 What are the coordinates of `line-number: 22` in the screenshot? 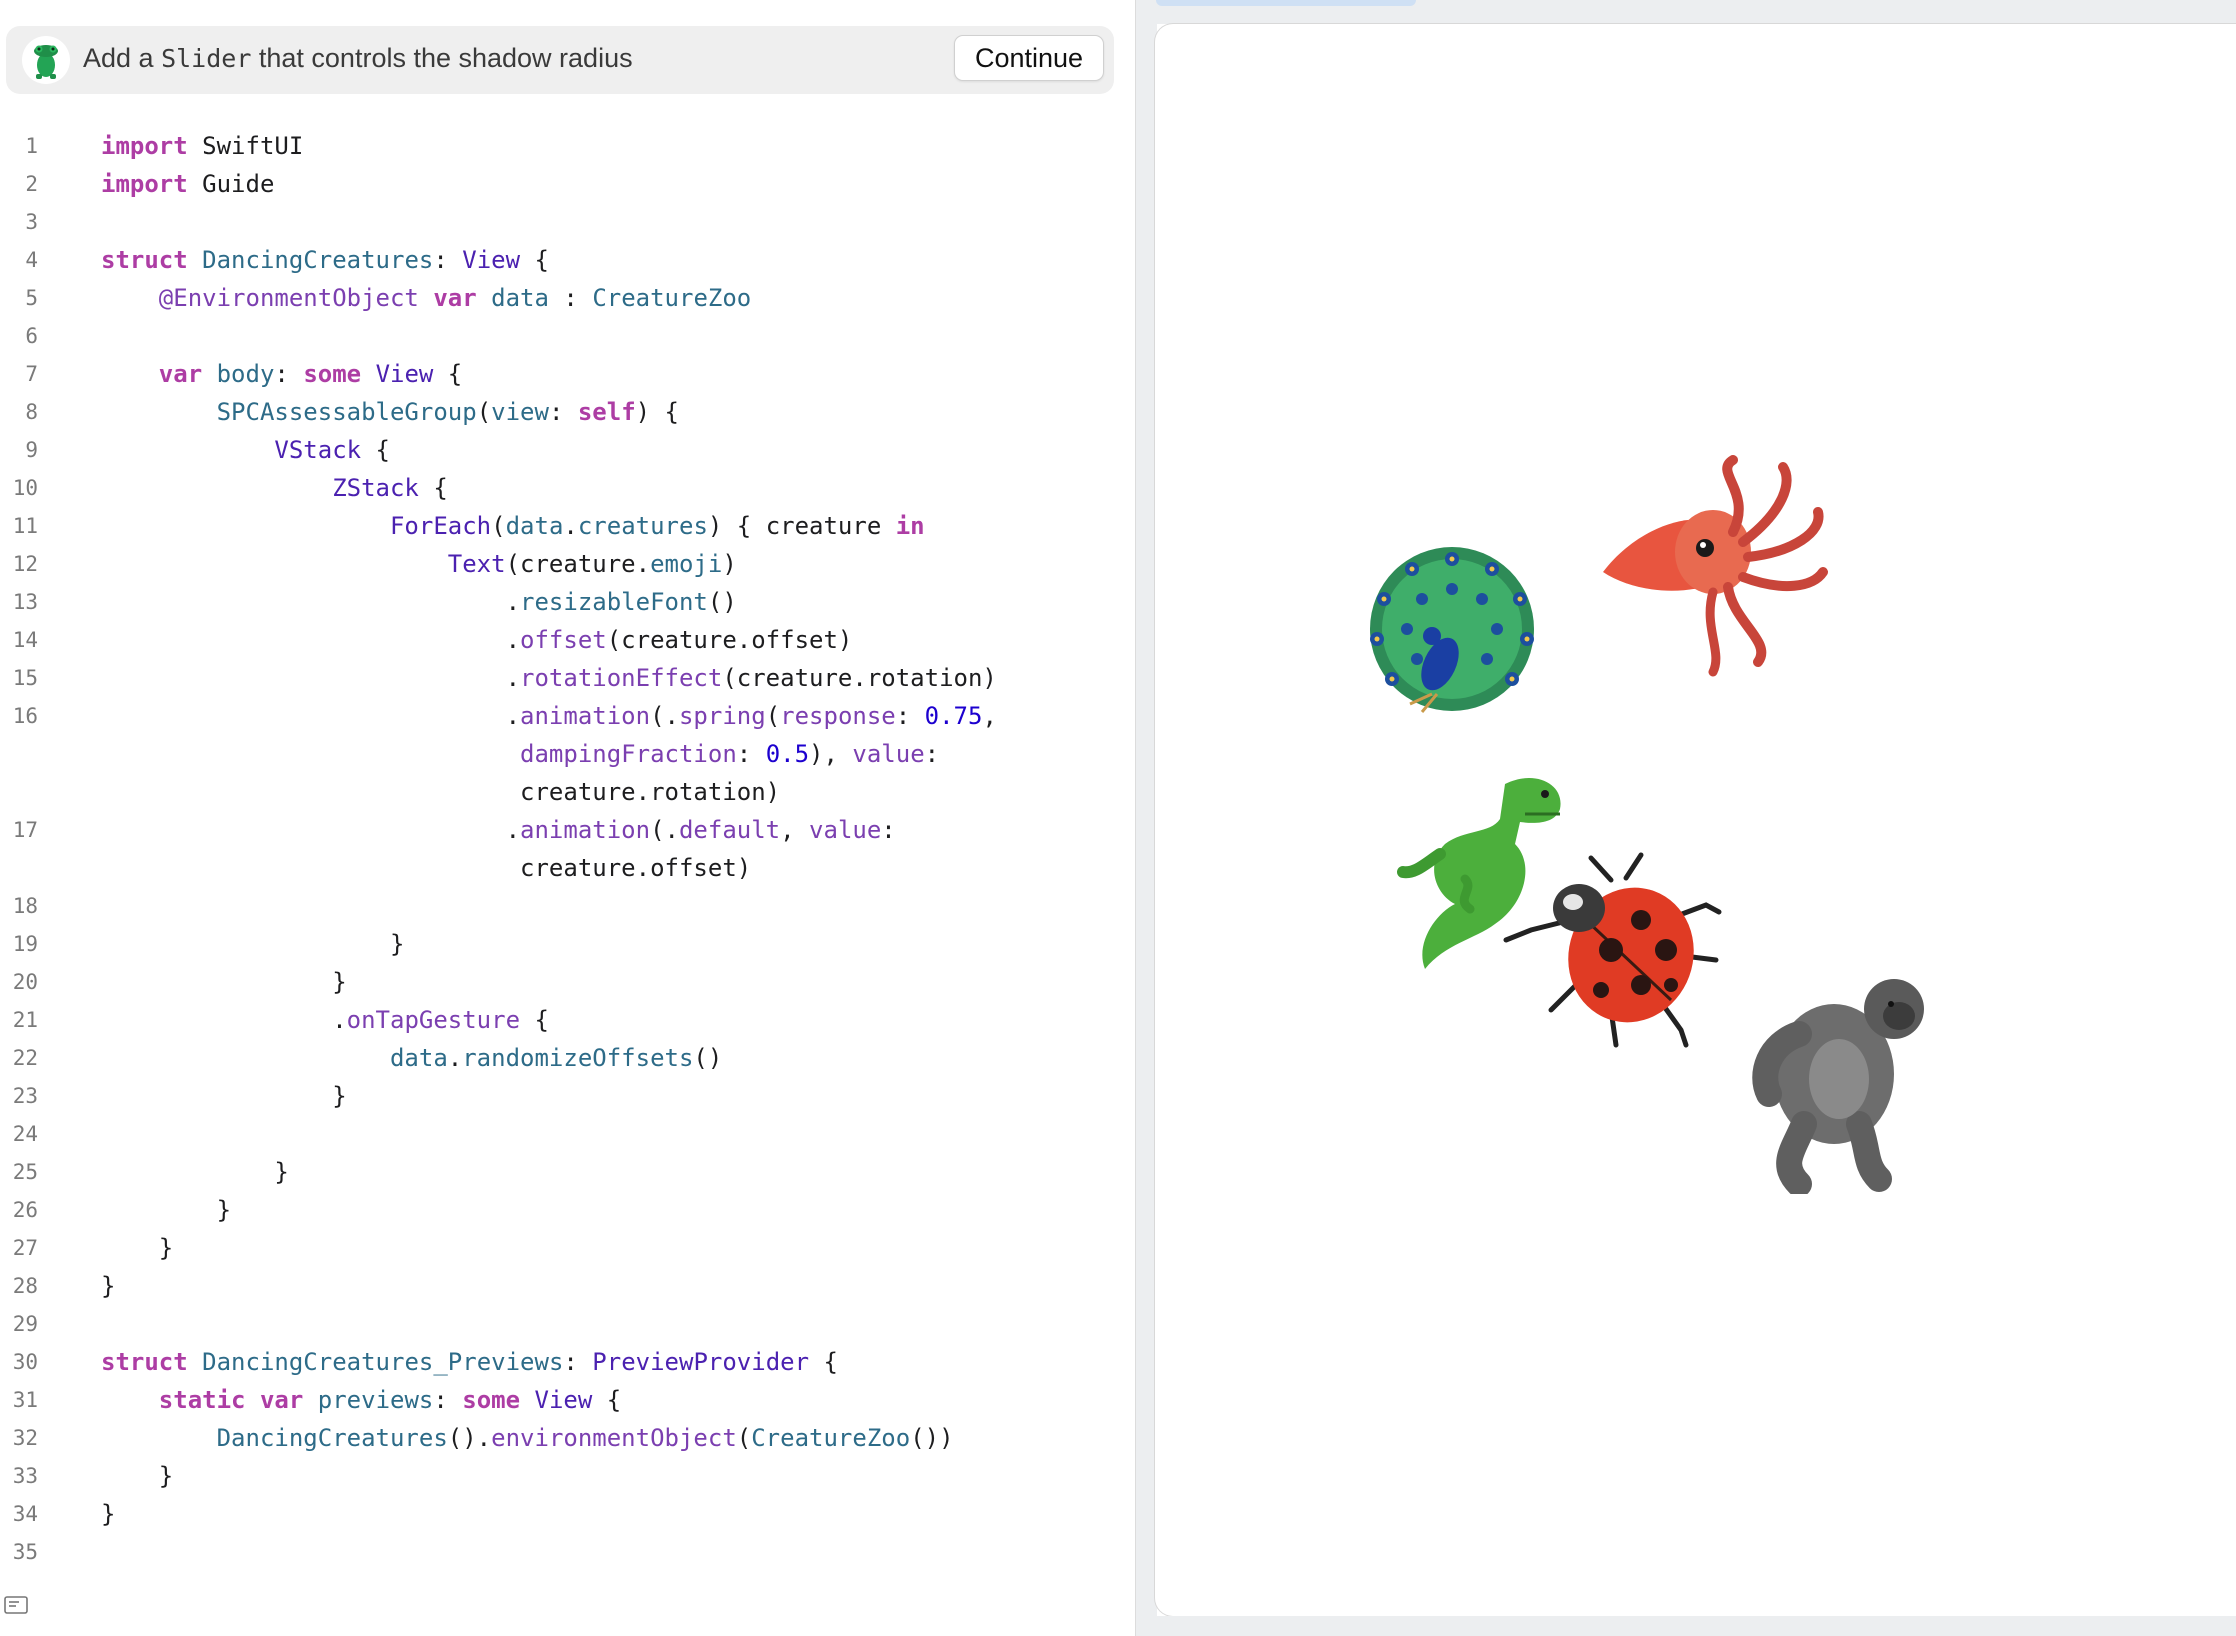 It's located at (25, 1058).